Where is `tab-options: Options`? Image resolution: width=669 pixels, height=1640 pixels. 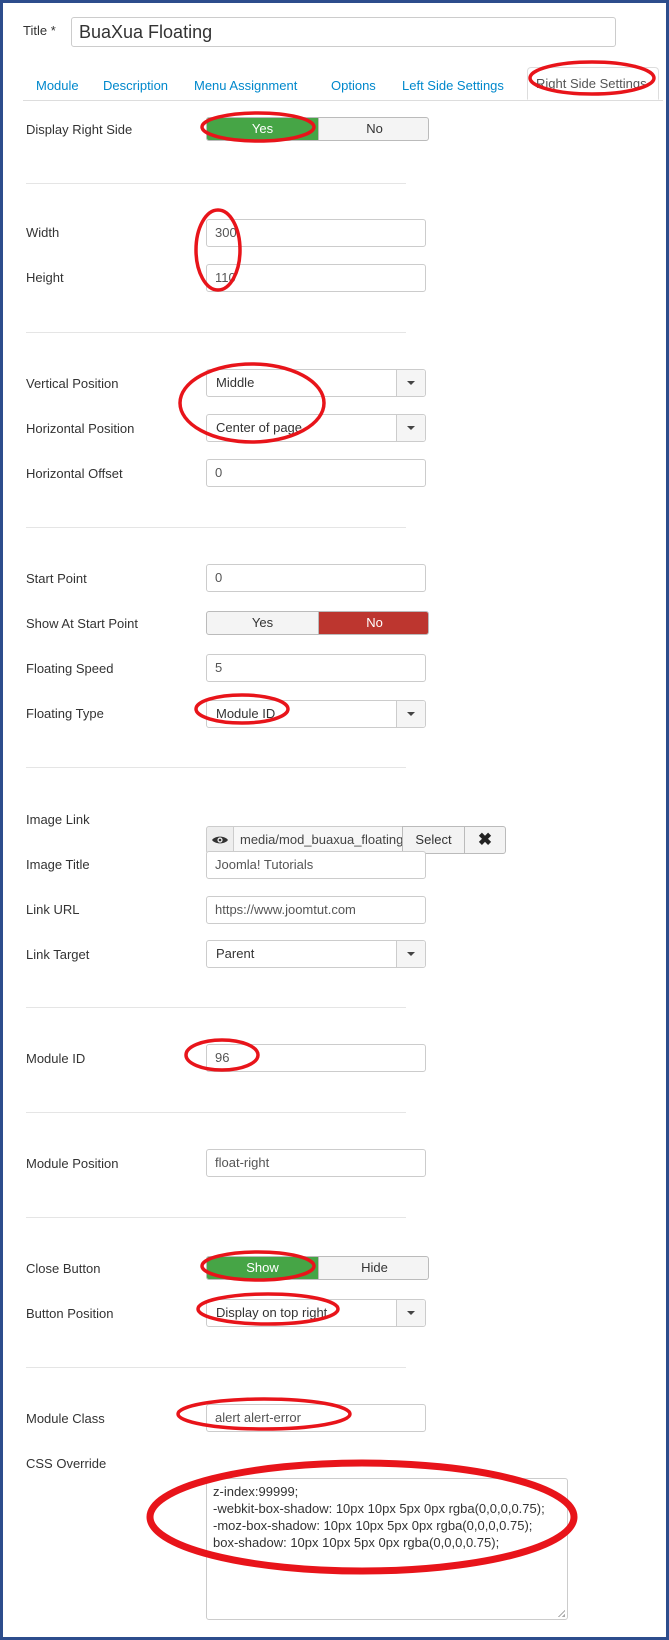 tab-options: Options is located at coordinates (353, 86).